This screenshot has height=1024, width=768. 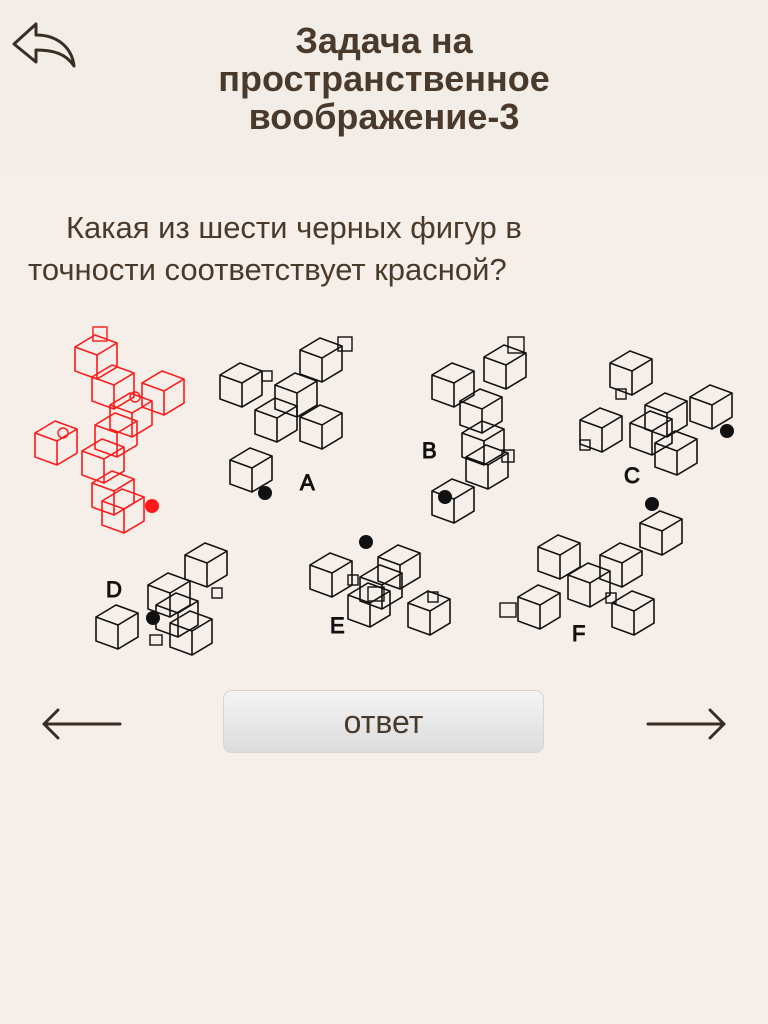 What do you see at coordinates (161, 599) in the screenshot?
I see `option-d-figure: D` at bounding box center [161, 599].